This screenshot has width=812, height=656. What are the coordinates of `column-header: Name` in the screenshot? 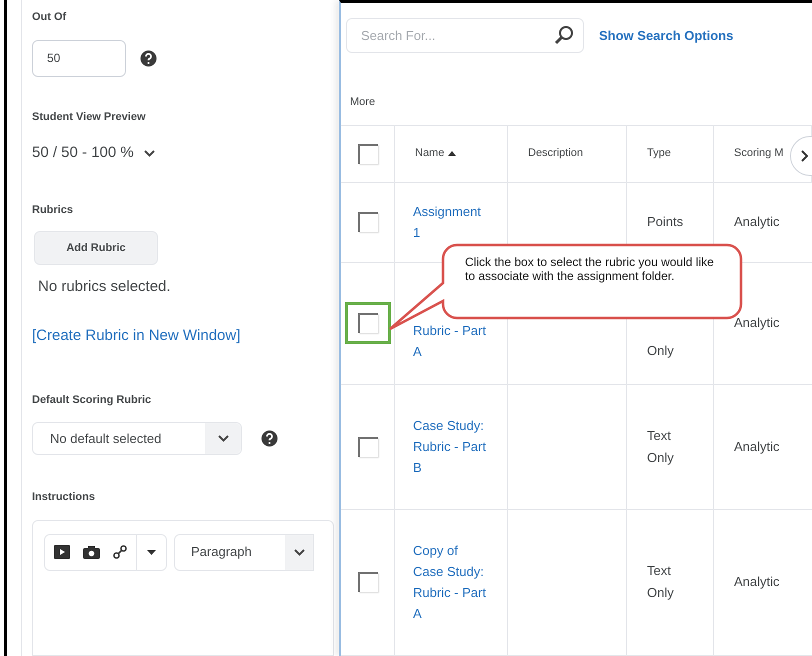 It's located at (429, 153).